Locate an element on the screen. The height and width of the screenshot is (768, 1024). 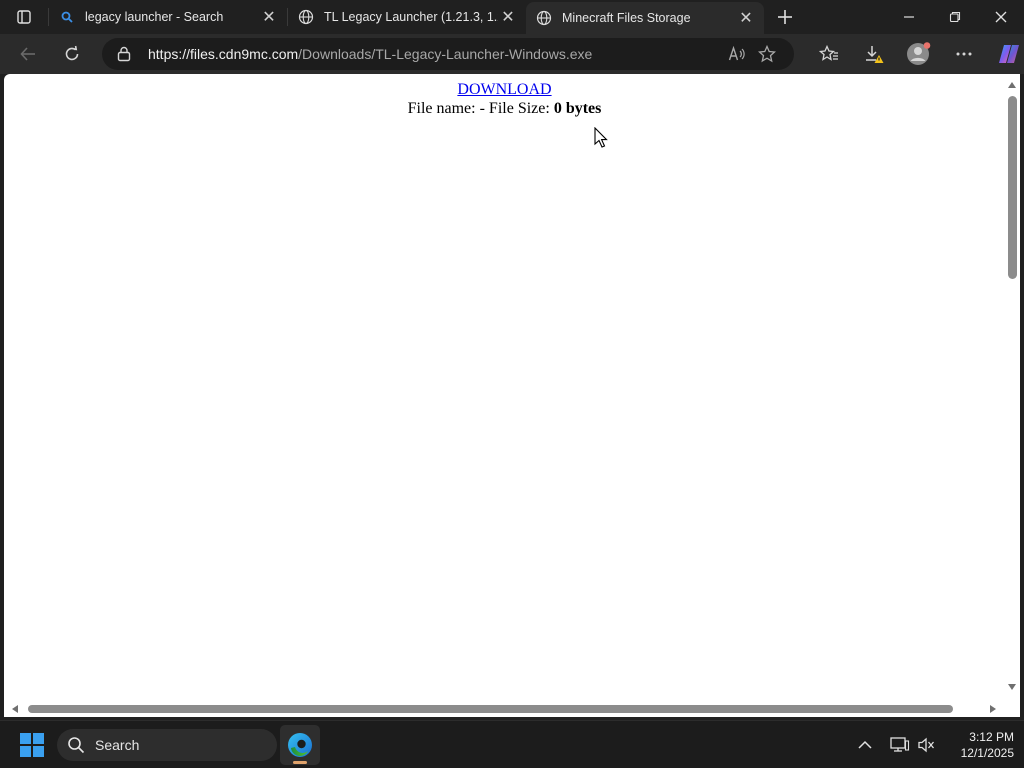
restore-button is located at coordinates (955, 17).